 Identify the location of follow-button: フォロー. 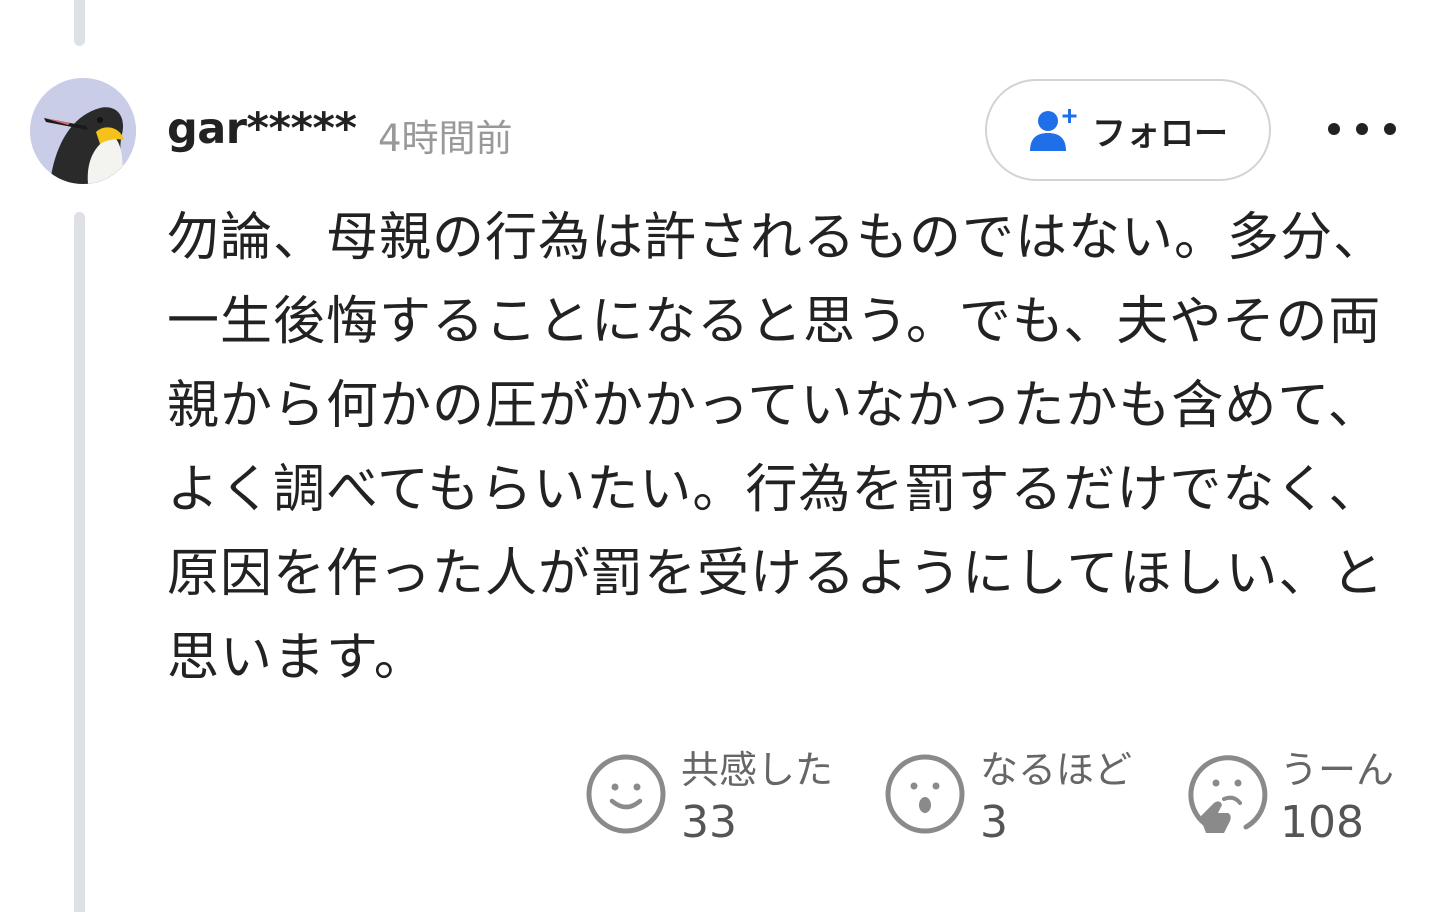
(1128, 130).